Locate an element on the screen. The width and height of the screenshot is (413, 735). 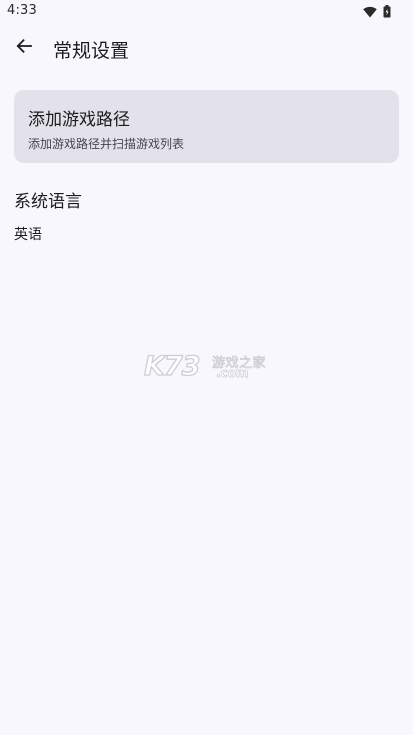
add-game-path-title: 添加游戏路径 is located at coordinates (79, 120).